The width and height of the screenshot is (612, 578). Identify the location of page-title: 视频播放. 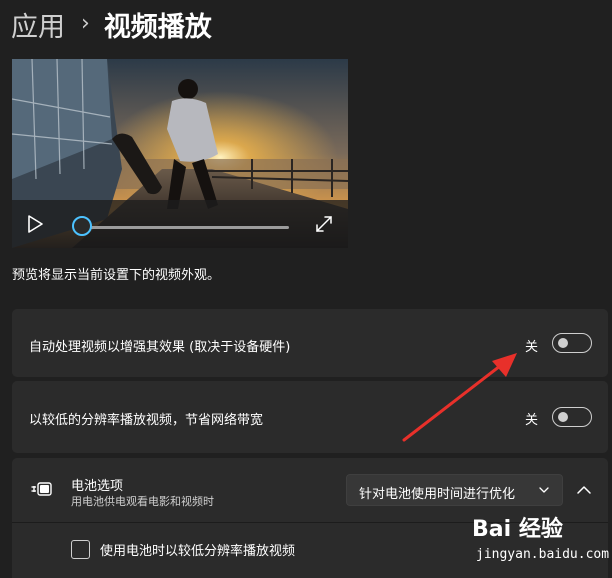
(157, 27).